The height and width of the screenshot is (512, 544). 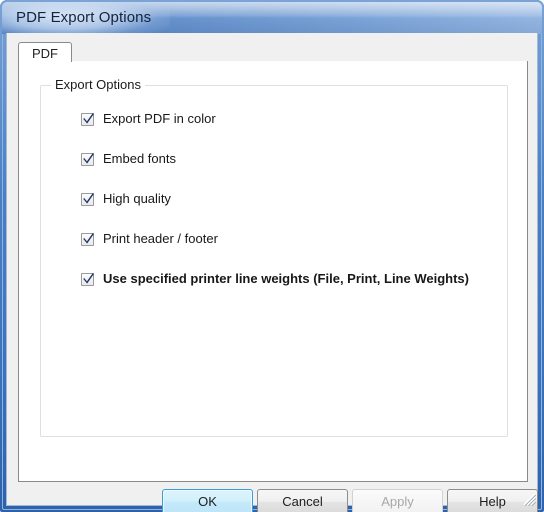 I want to click on ok-button: OK, so click(x=207, y=500).